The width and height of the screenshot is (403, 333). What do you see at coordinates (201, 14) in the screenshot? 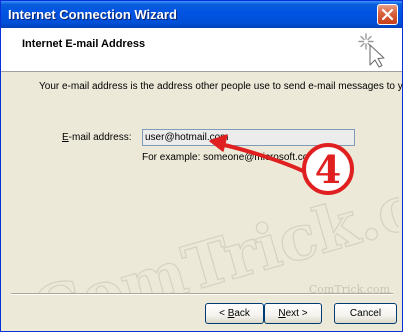
I see `title-bar: Internet Connection Wizard` at bounding box center [201, 14].